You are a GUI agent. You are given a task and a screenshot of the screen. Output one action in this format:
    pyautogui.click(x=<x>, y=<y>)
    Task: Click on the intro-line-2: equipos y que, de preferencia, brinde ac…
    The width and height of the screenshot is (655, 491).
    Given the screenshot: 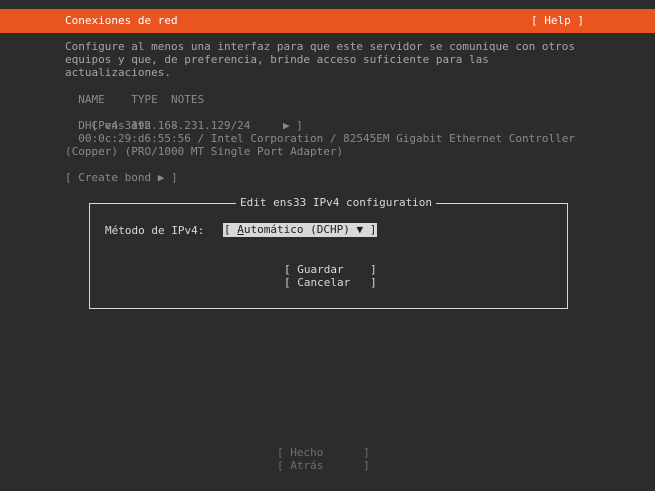 What is the action you would take?
    pyautogui.click(x=277, y=59)
    